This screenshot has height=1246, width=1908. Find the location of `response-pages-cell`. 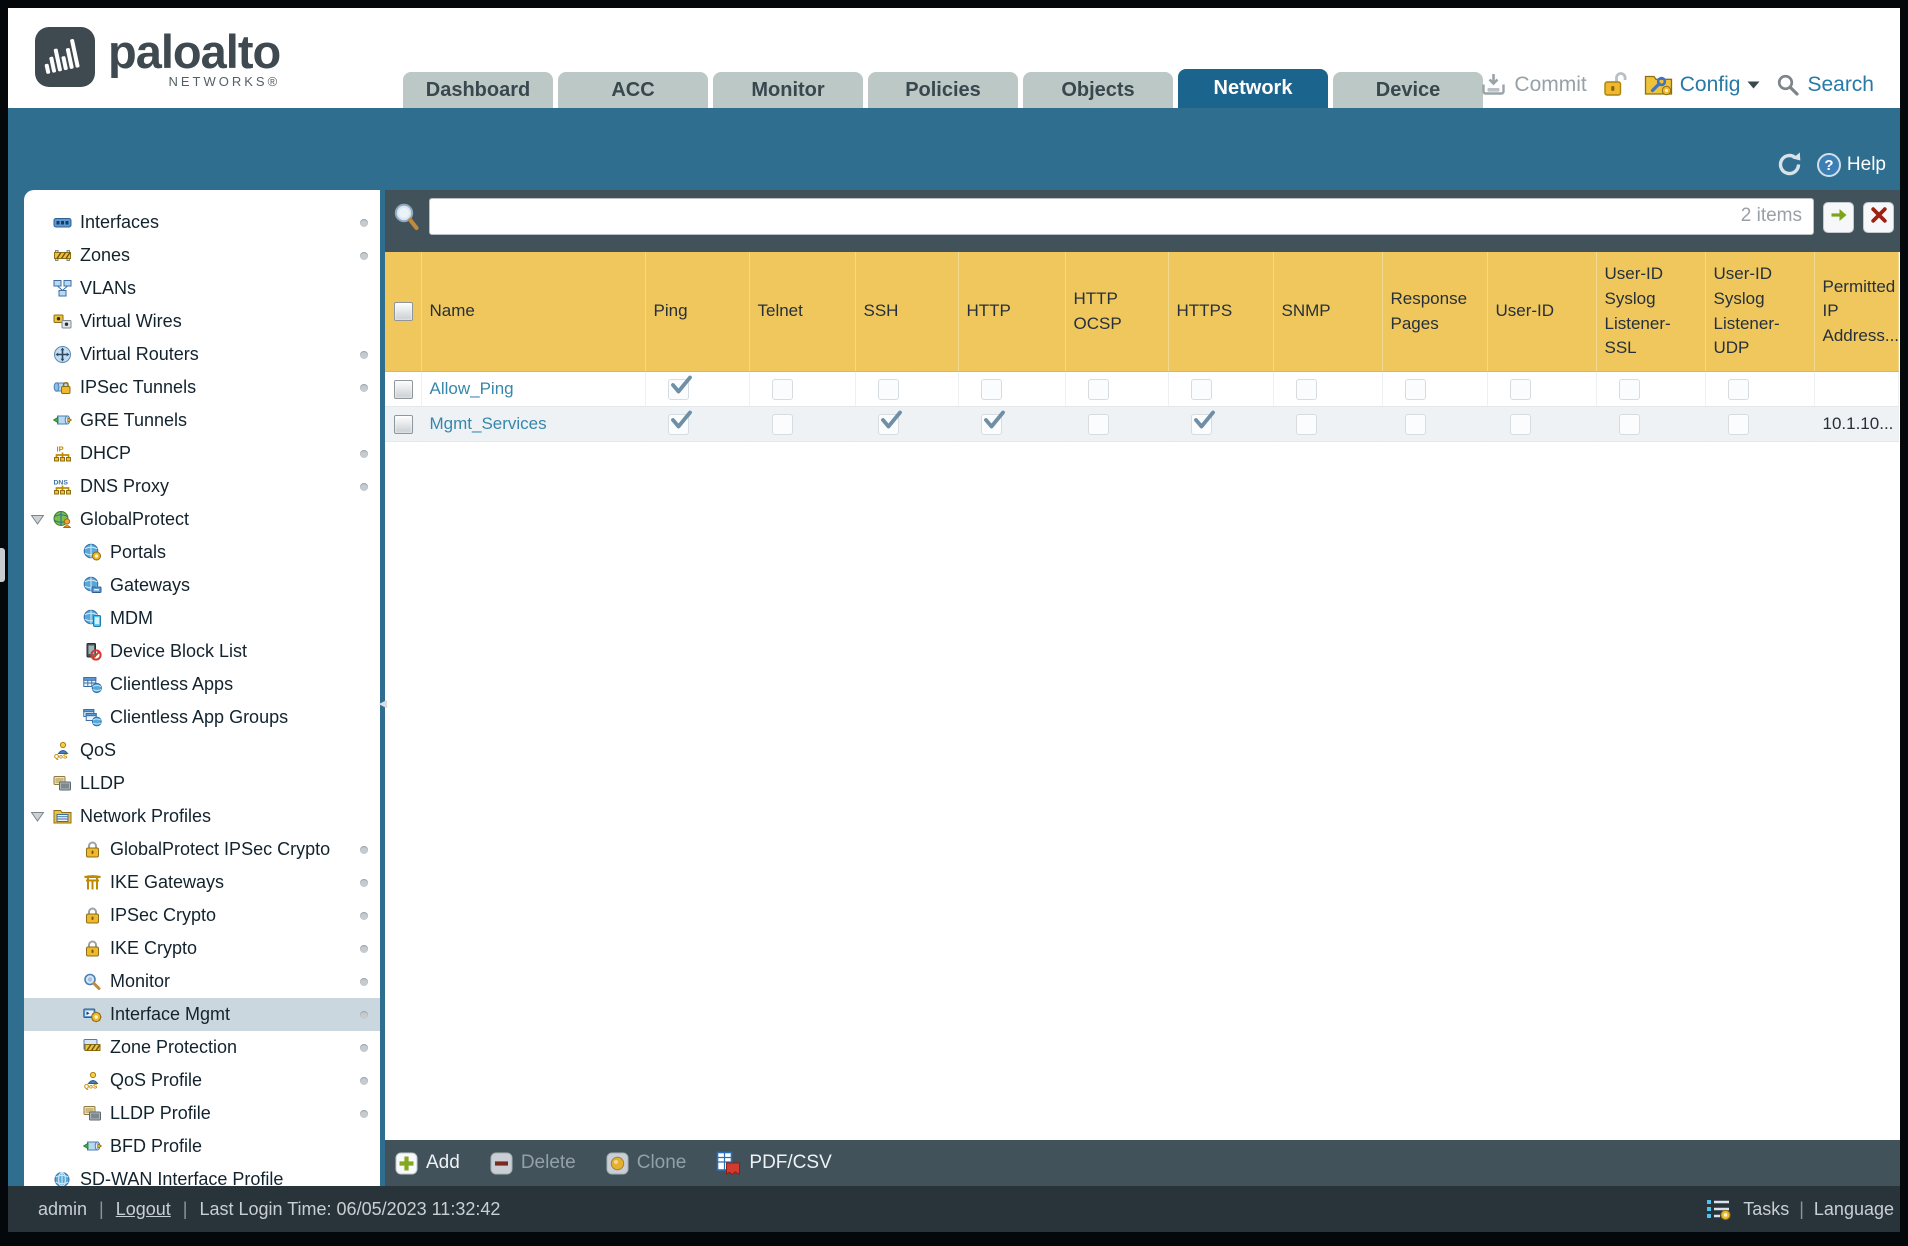

response-pages-cell is located at coordinates (1435, 424).